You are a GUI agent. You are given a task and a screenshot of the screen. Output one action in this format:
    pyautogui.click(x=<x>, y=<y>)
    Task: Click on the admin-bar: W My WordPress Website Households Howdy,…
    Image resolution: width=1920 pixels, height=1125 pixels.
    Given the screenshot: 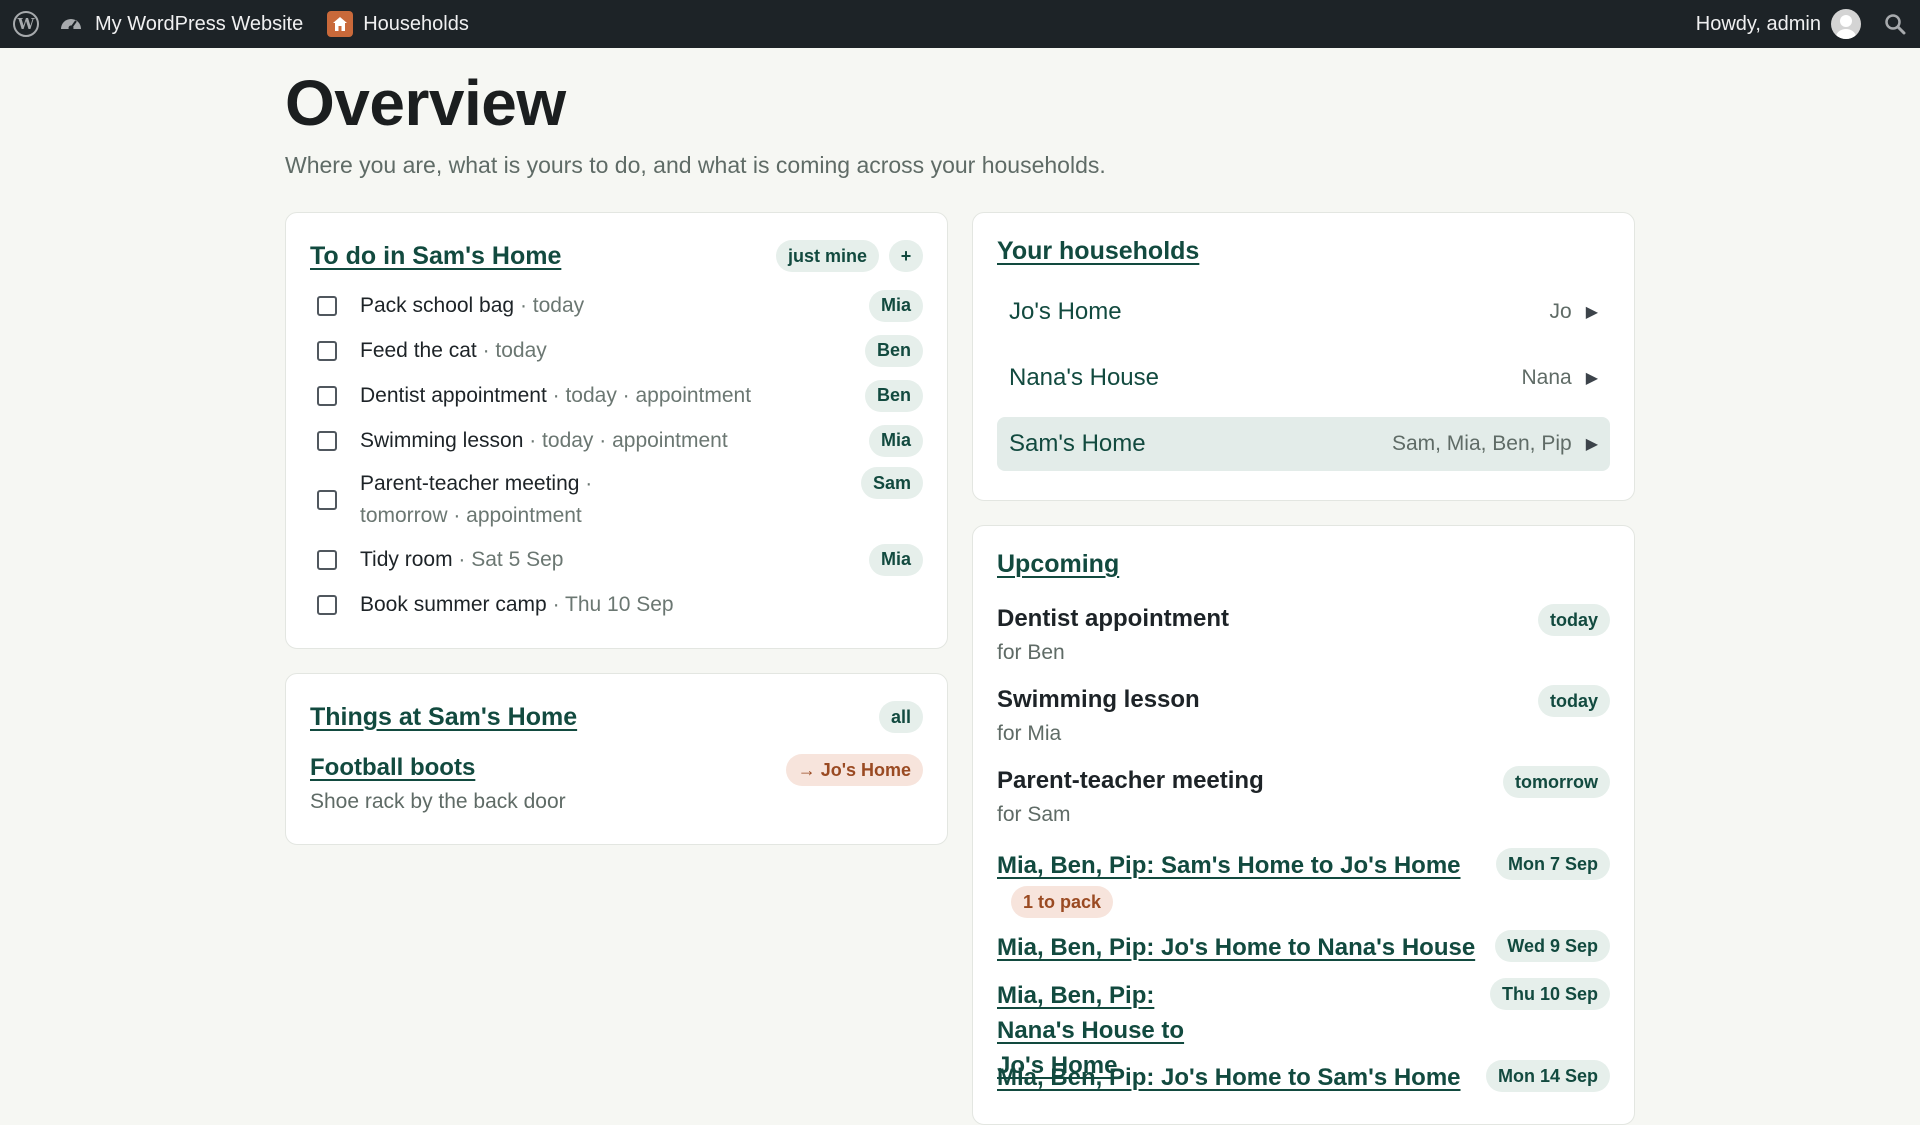 What is the action you would take?
    pyautogui.click(x=960, y=24)
    